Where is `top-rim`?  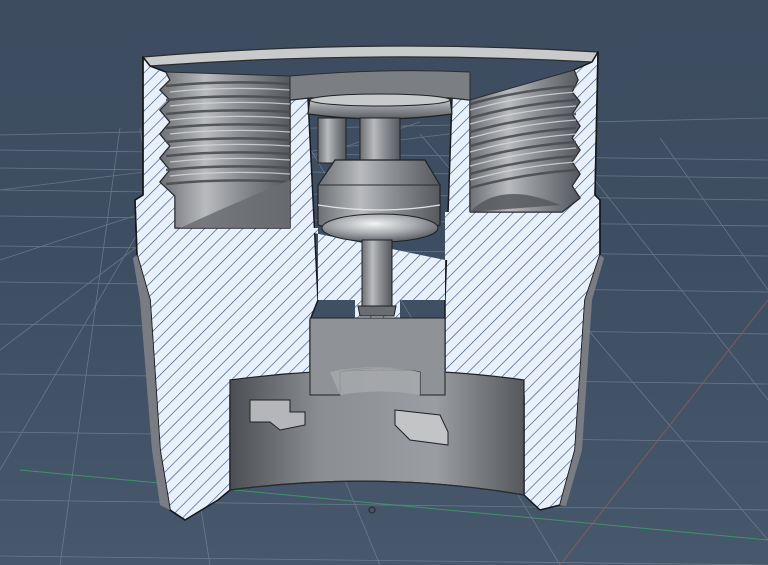
top-rim is located at coordinates (370, 56).